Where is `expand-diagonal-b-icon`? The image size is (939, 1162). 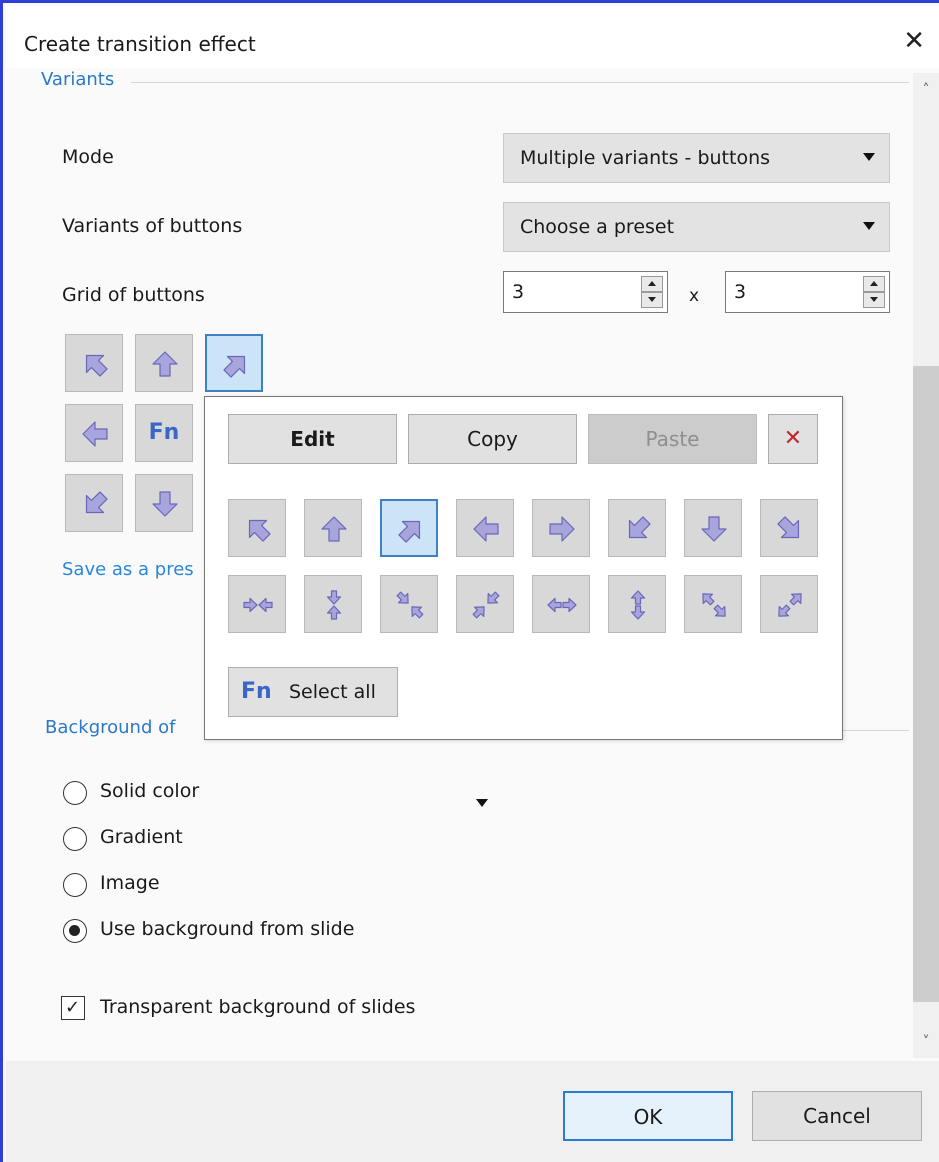
expand-diagonal-b-icon is located at coordinates (790, 605).